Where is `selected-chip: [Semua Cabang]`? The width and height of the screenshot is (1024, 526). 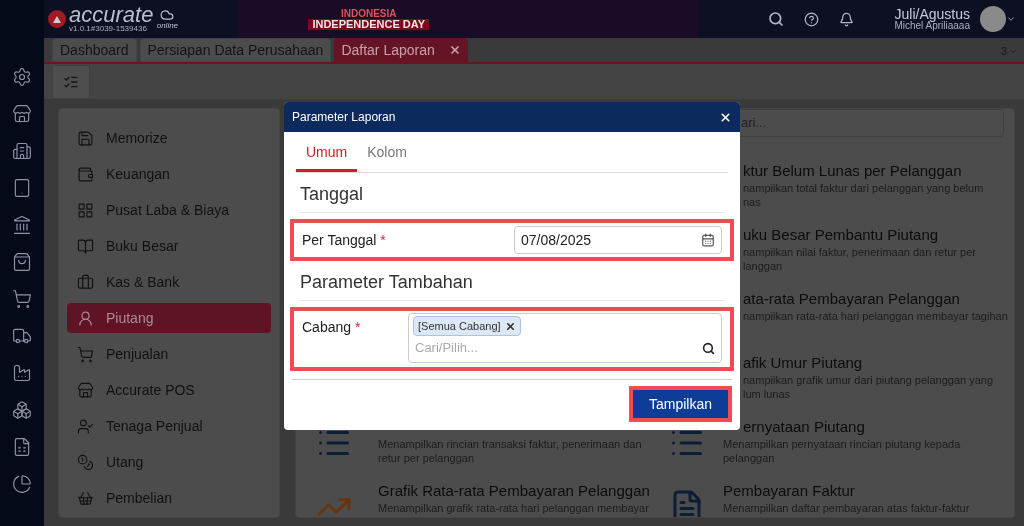 selected-chip: [Semua Cabang] is located at coordinates (467, 326).